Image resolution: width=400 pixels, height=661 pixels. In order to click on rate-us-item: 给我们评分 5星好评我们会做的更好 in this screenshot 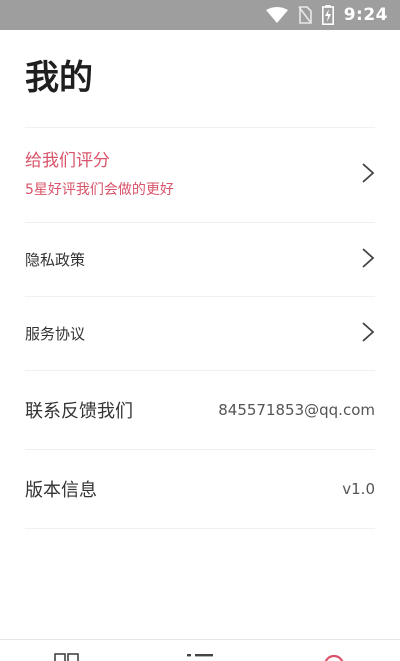, I will do `click(200, 175)`.